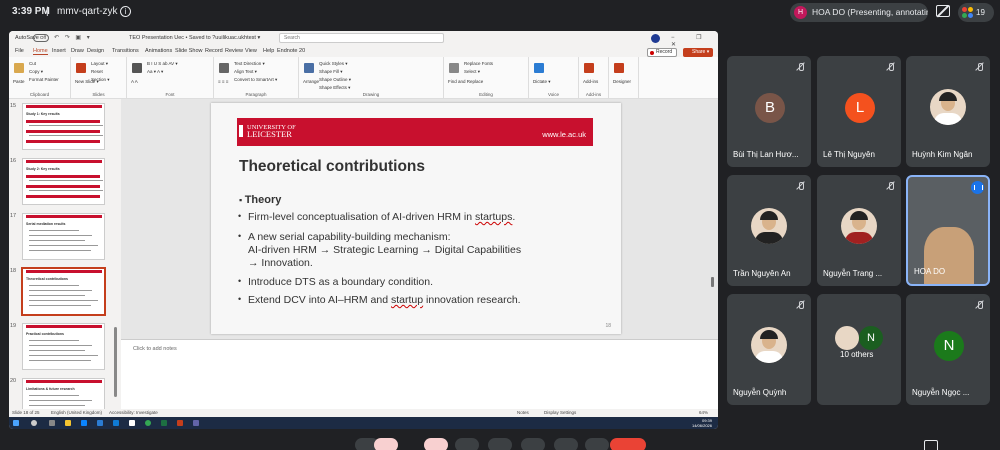  I want to click on word-icon, so click(100, 423).